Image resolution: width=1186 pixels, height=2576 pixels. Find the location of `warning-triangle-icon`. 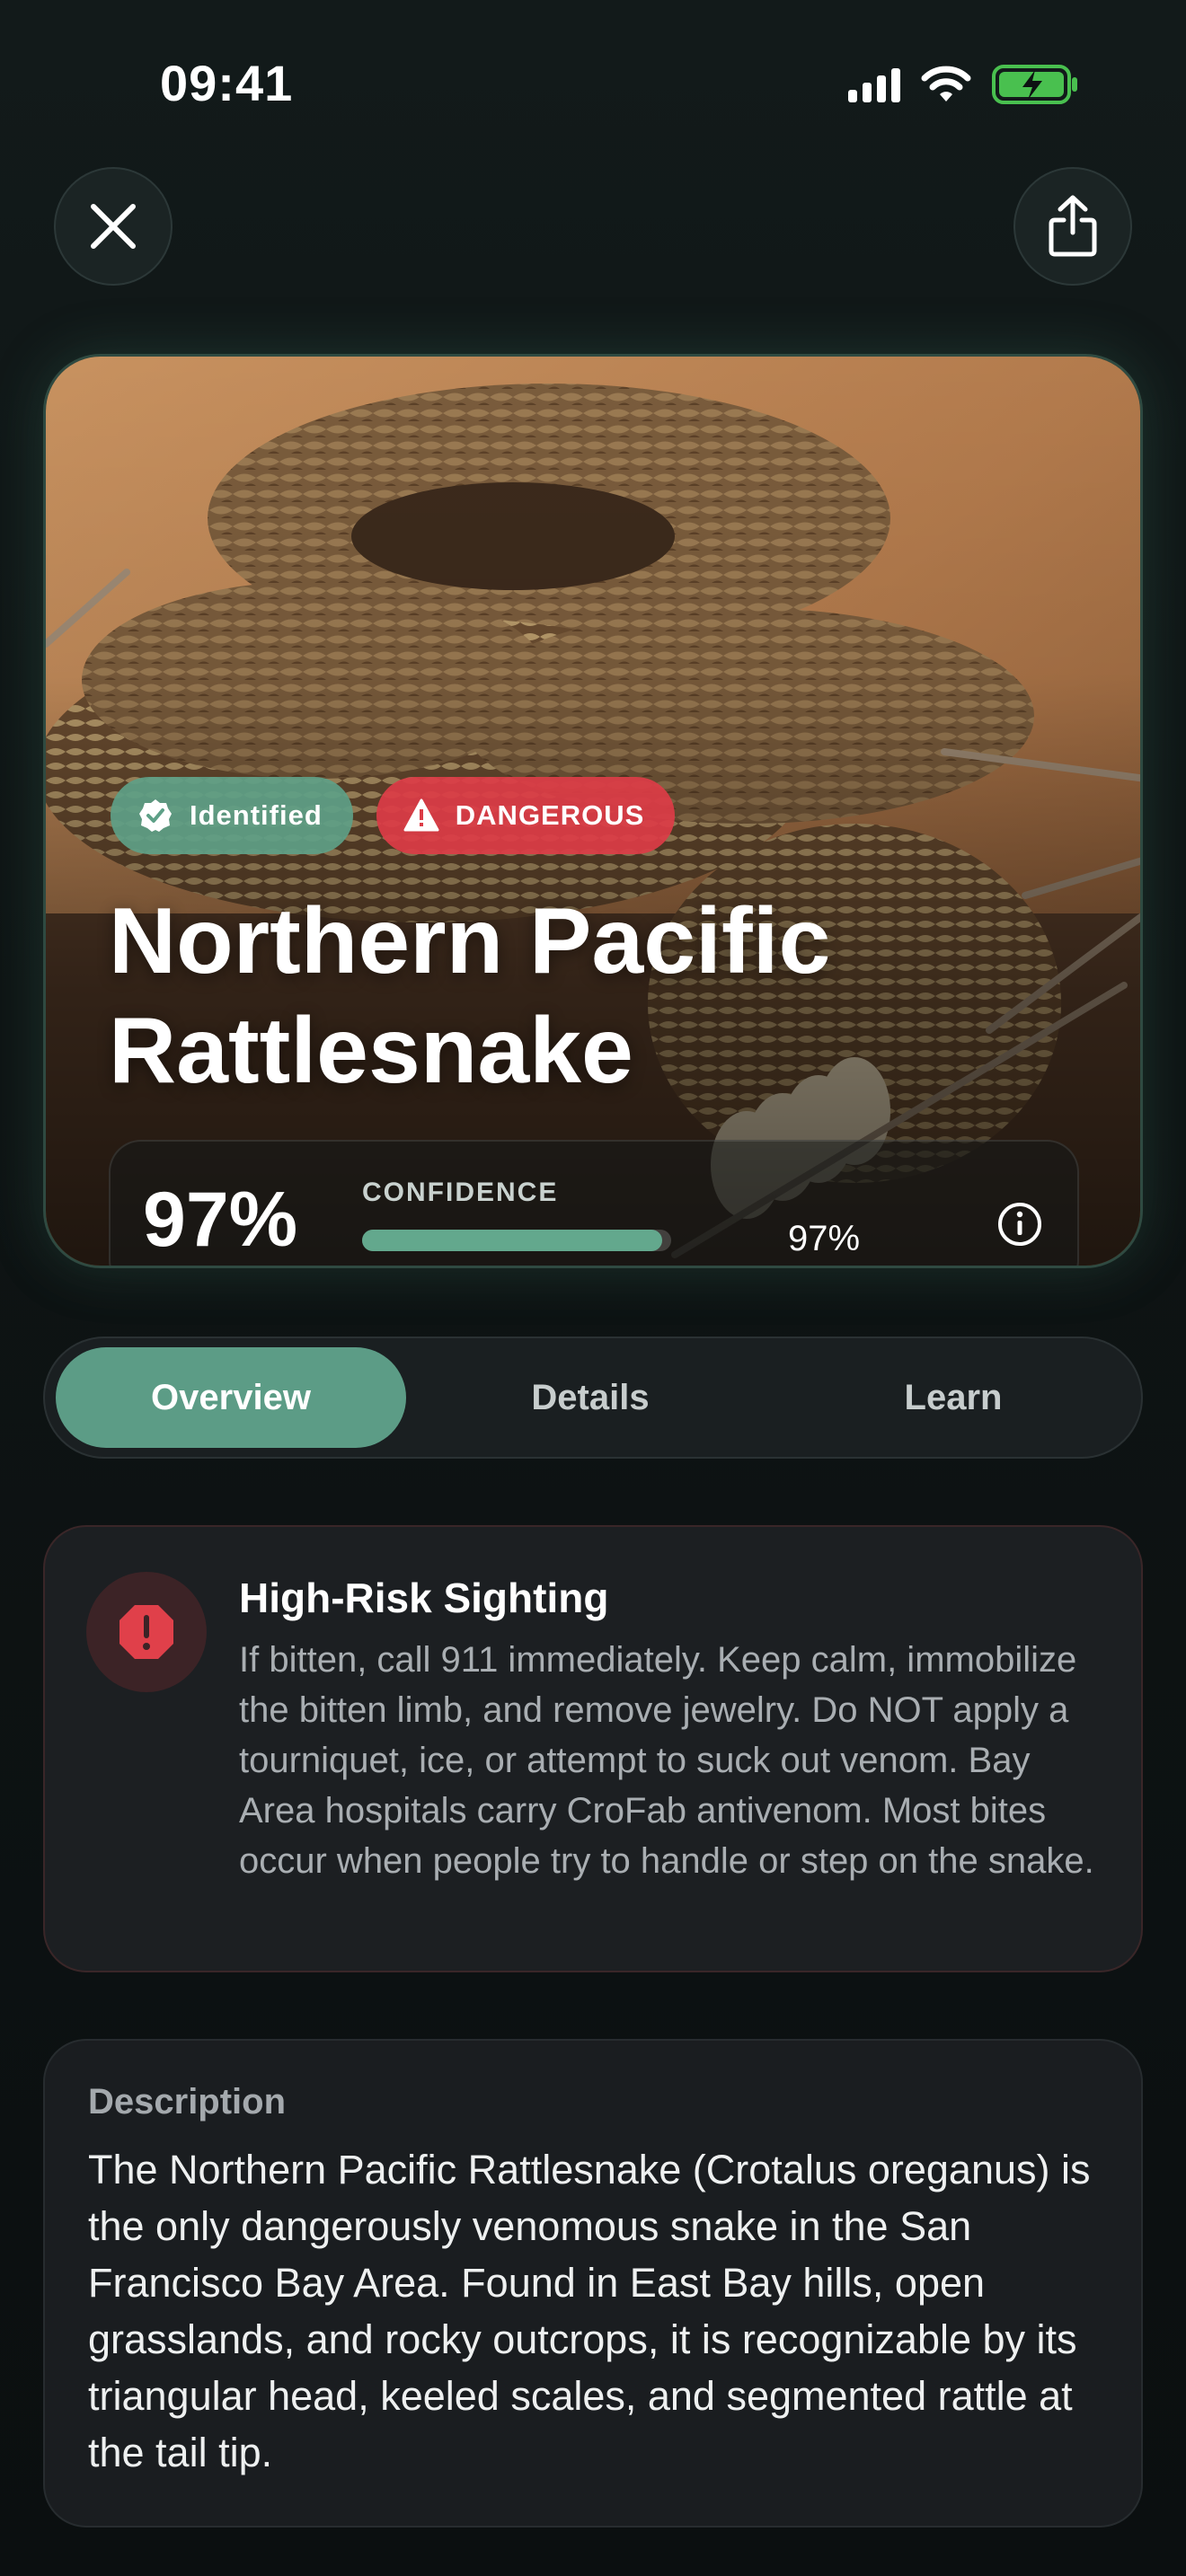

warning-triangle-icon is located at coordinates (421, 815).